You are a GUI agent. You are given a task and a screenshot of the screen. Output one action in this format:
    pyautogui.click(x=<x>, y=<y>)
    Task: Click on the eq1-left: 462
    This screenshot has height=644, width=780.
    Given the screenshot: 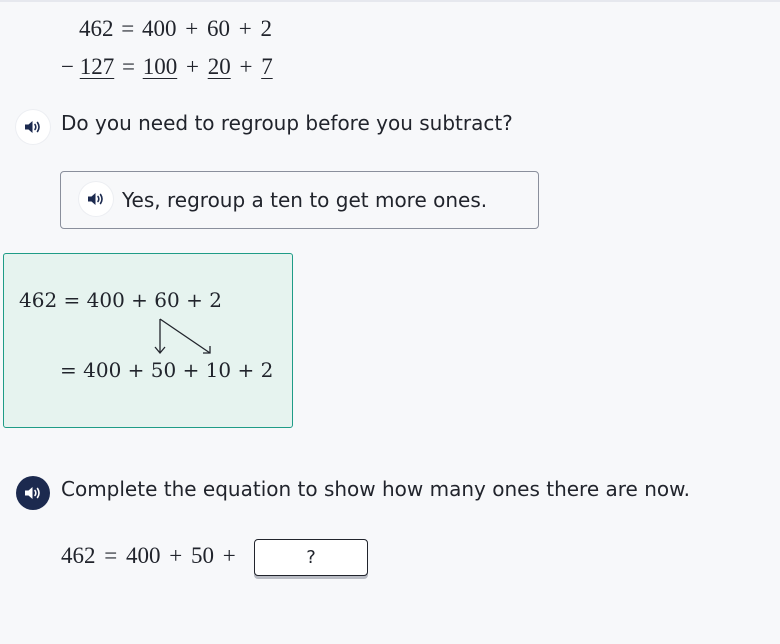 What is the action you would take?
    pyautogui.click(x=96, y=28)
    